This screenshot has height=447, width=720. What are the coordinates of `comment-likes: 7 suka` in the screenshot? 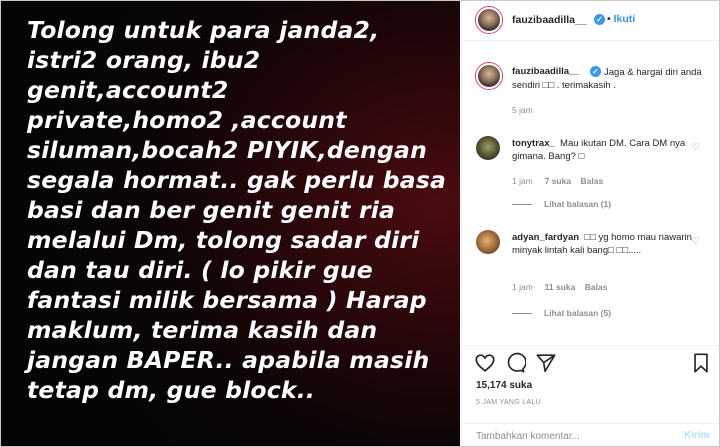 It's located at (558, 181).